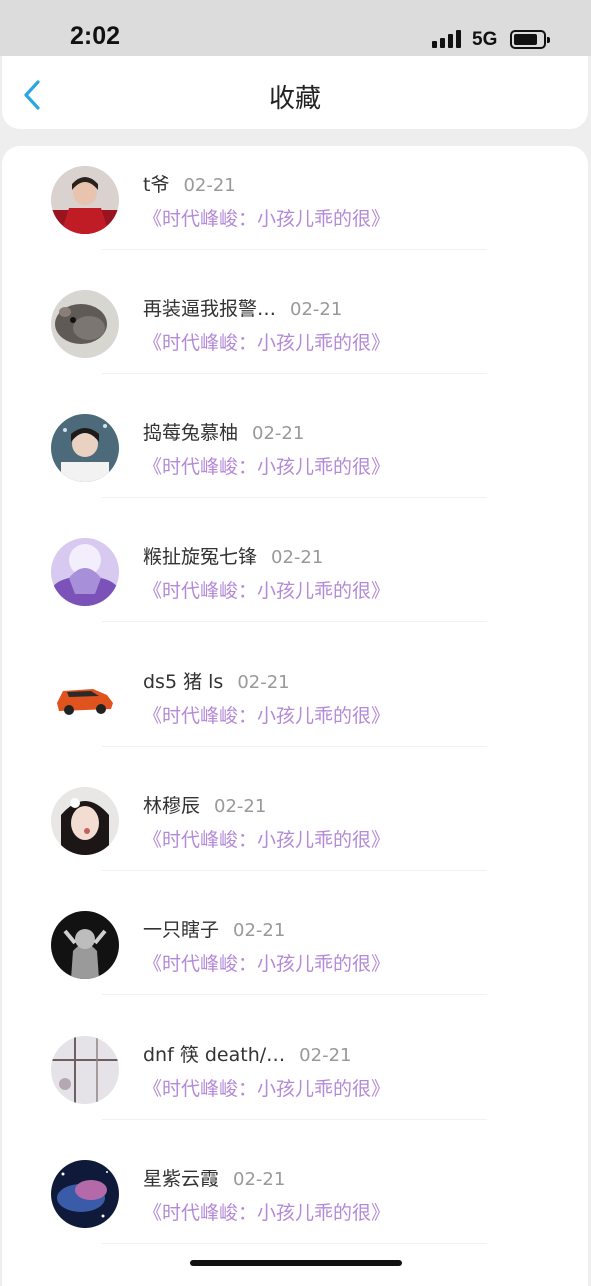 The width and height of the screenshot is (591, 1286). What do you see at coordinates (181, 930) in the screenshot?
I see `user-name: 一只瞎子` at bounding box center [181, 930].